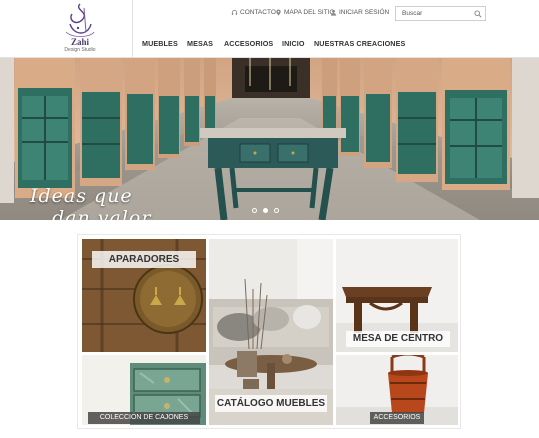  What do you see at coordinates (200, 43) in the screenshot?
I see `nav-mesas: MESAS` at bounding box center [200, 43].